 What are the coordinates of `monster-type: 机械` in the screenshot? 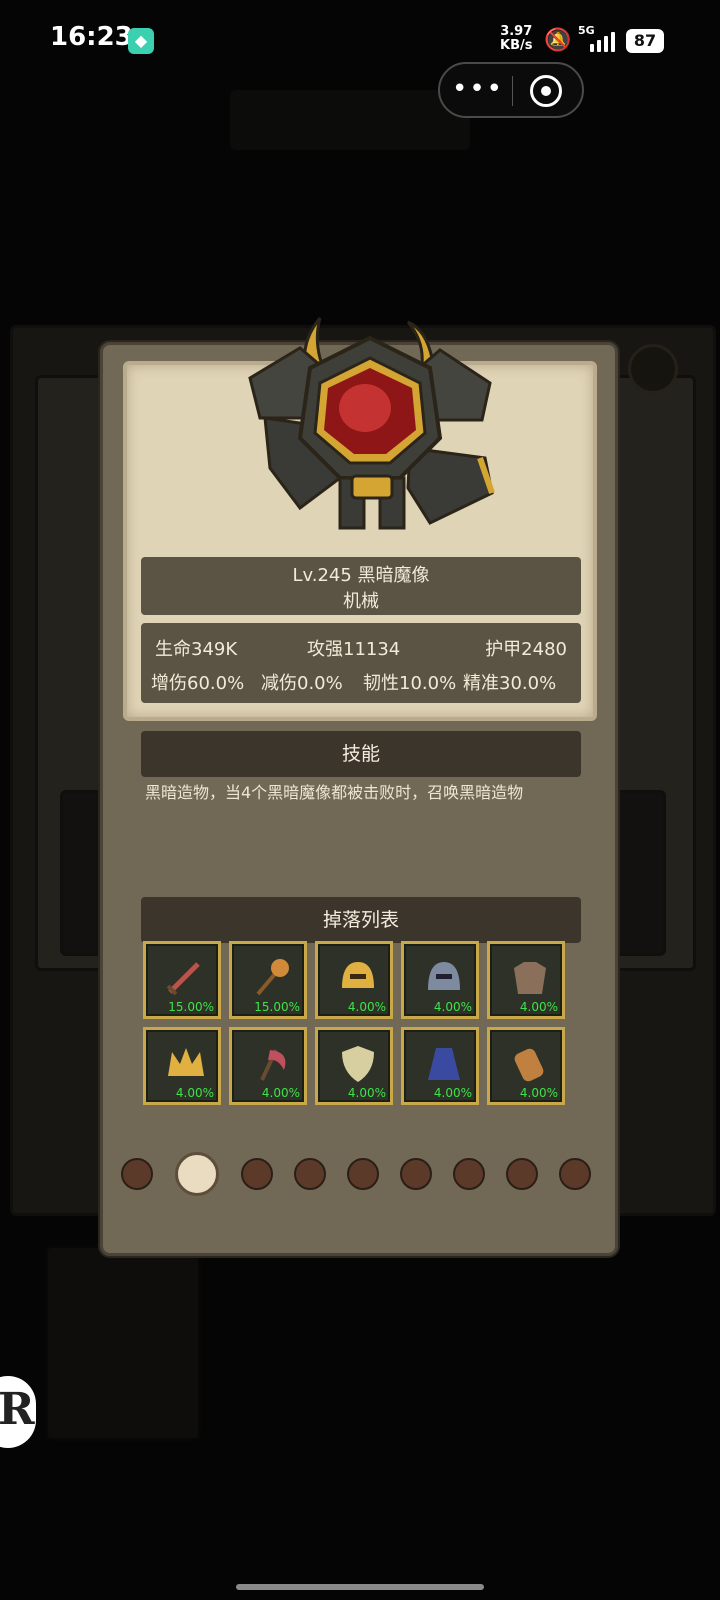 It's located at (361, 601).